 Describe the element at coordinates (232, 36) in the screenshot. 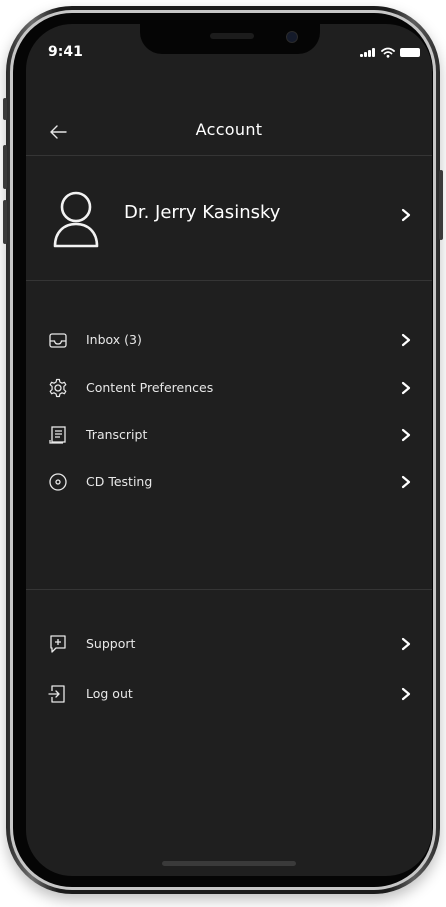

I see `speaker-grille` at that location.